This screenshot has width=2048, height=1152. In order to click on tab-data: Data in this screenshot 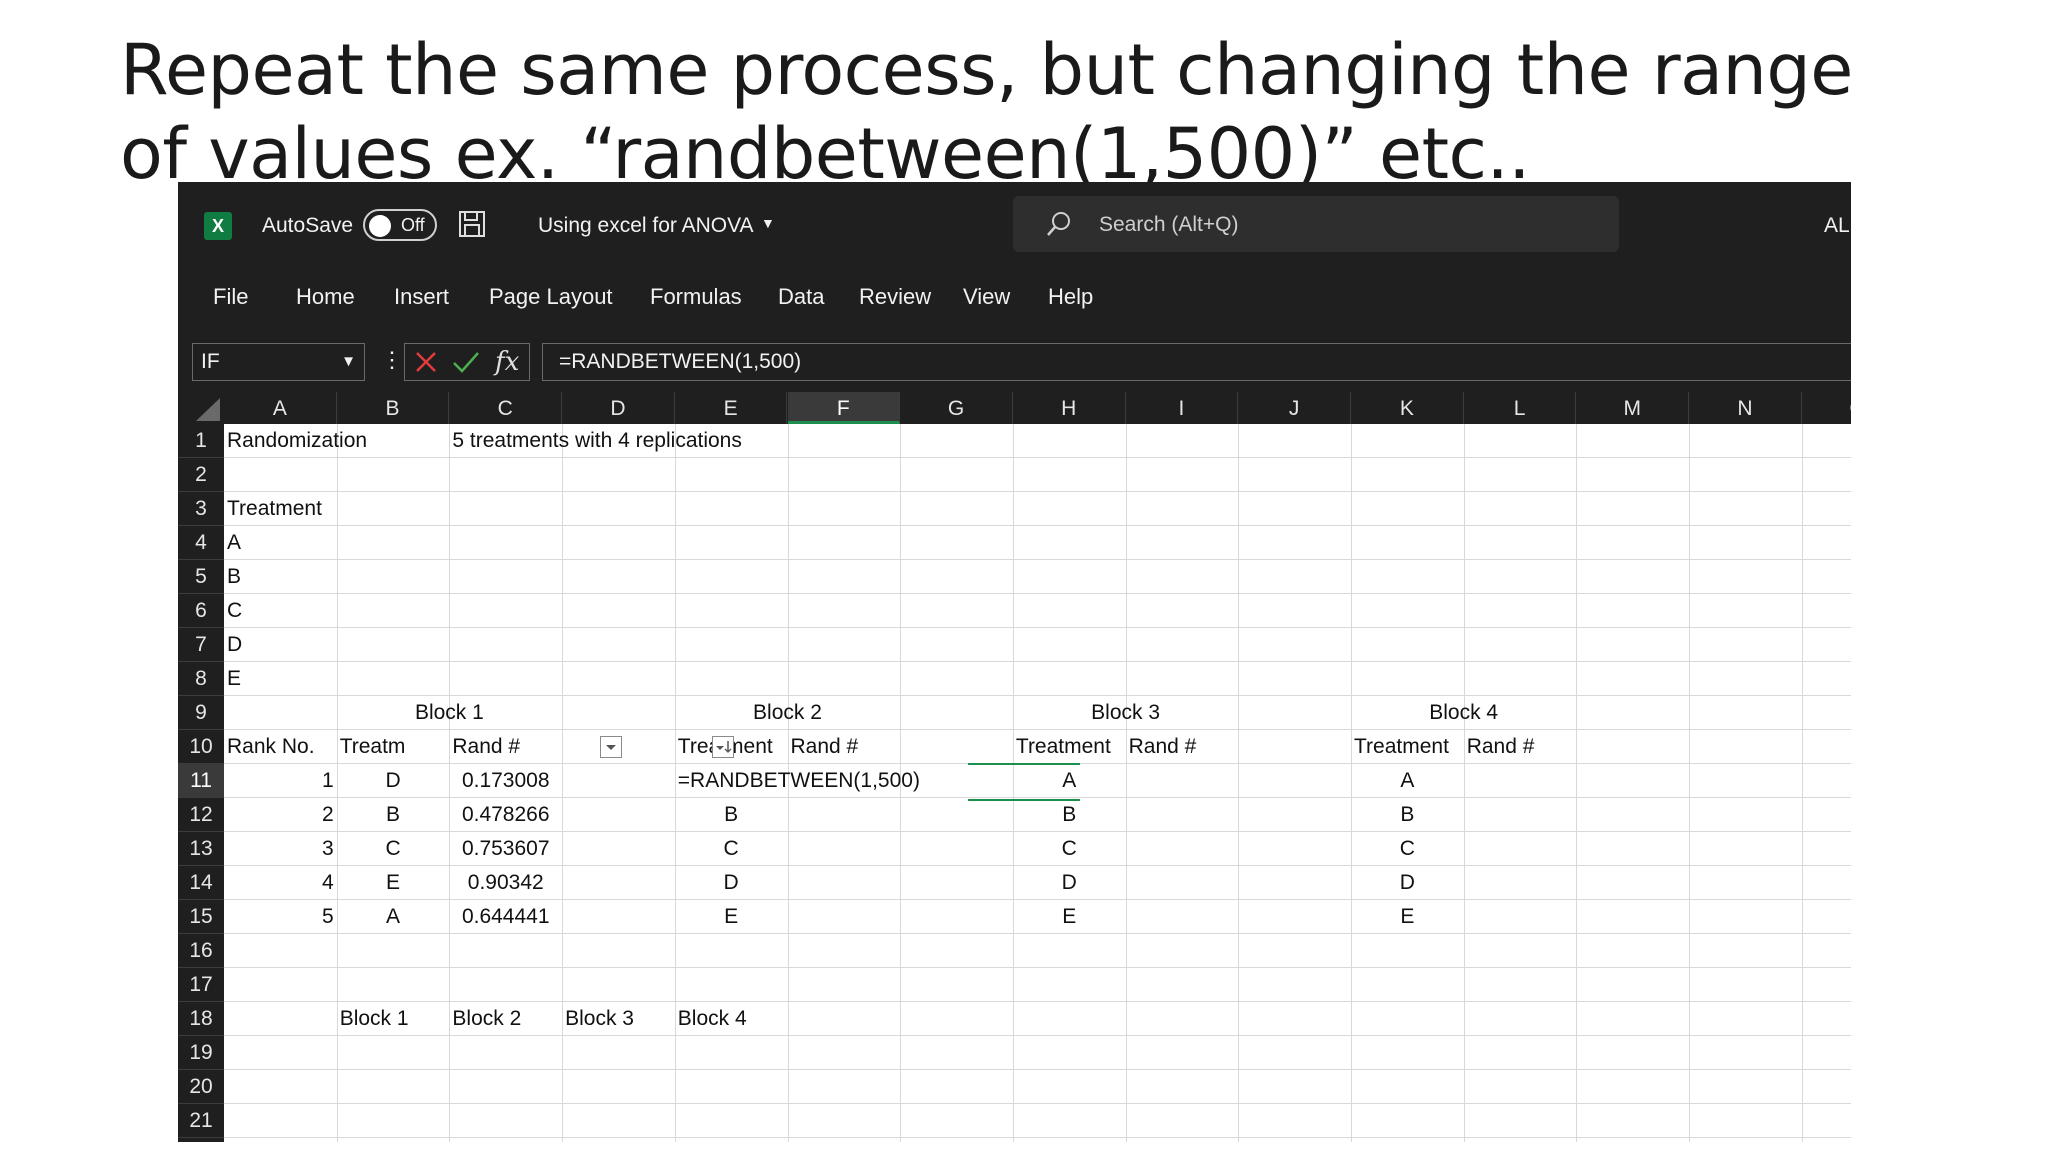, I will do `click(801, 297)`.